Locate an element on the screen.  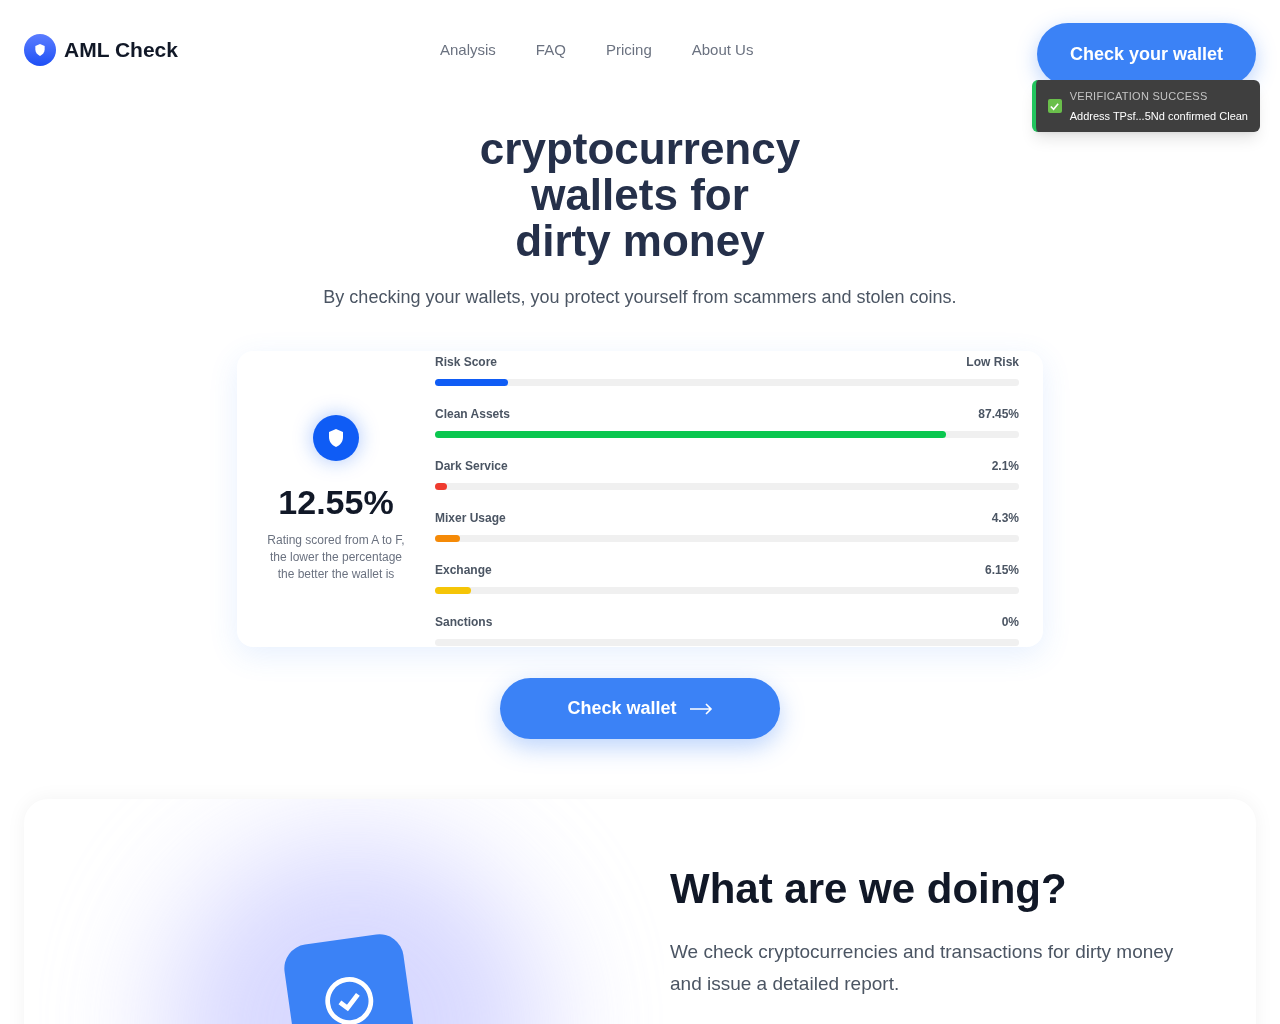
metric-value: 6.15% is located at coordinates (1001, 570).